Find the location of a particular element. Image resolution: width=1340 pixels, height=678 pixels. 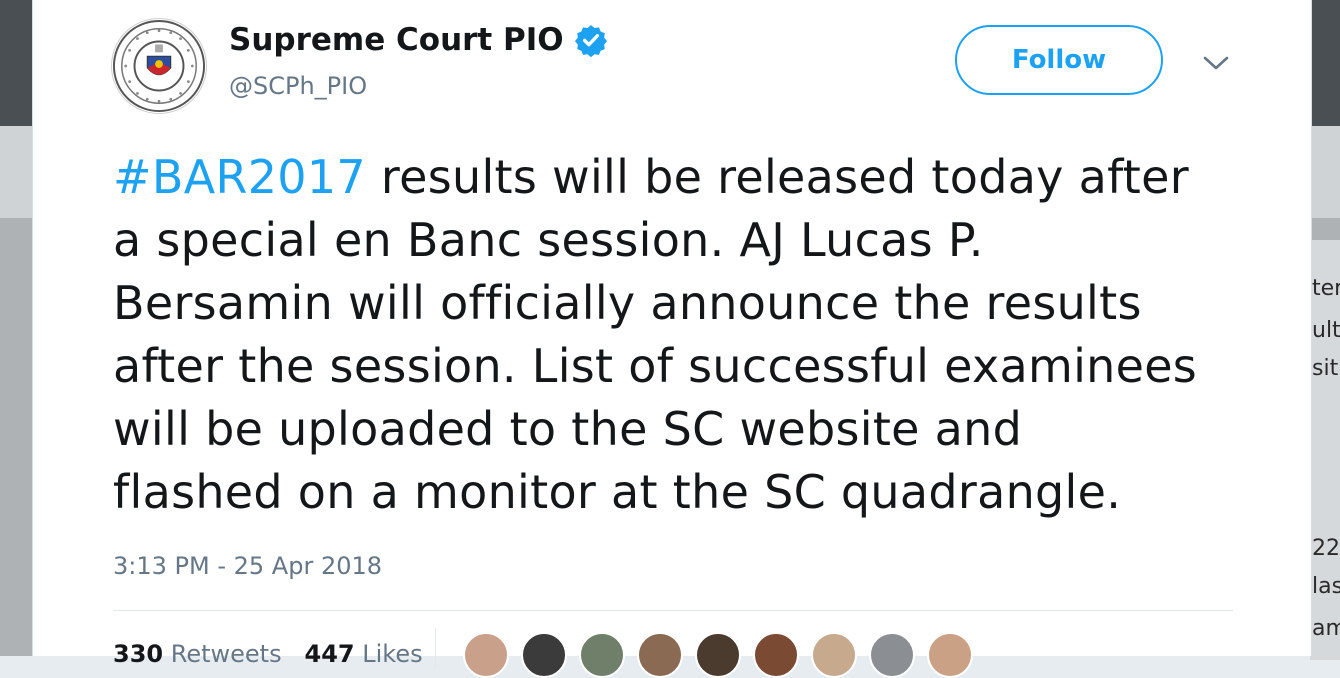

background-snippet: sit is located at coordinates (1325, 368).